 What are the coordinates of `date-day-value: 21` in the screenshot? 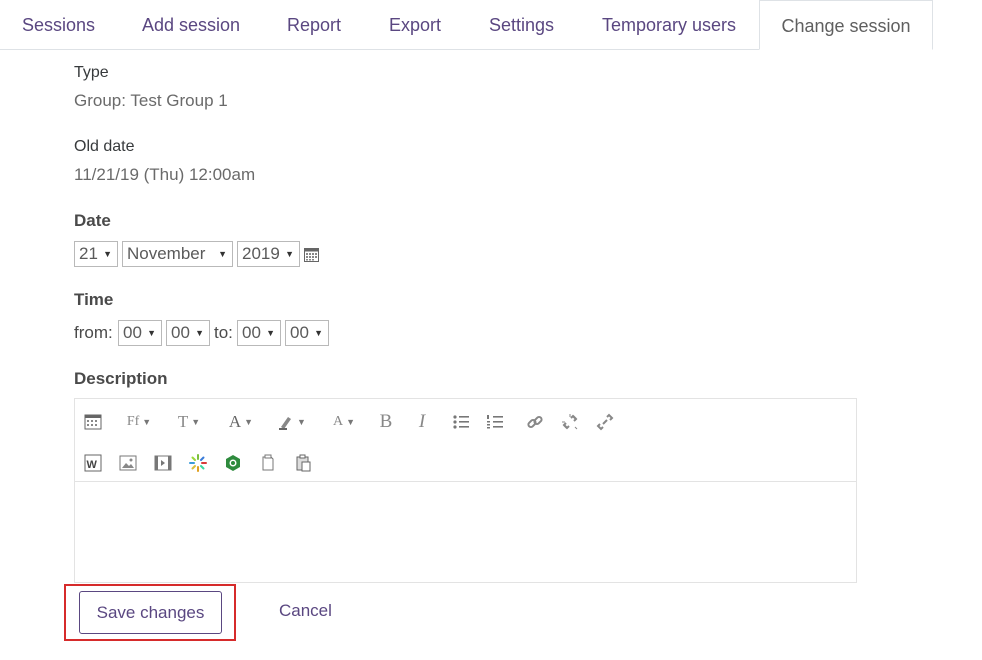 It's located at (88, 253).